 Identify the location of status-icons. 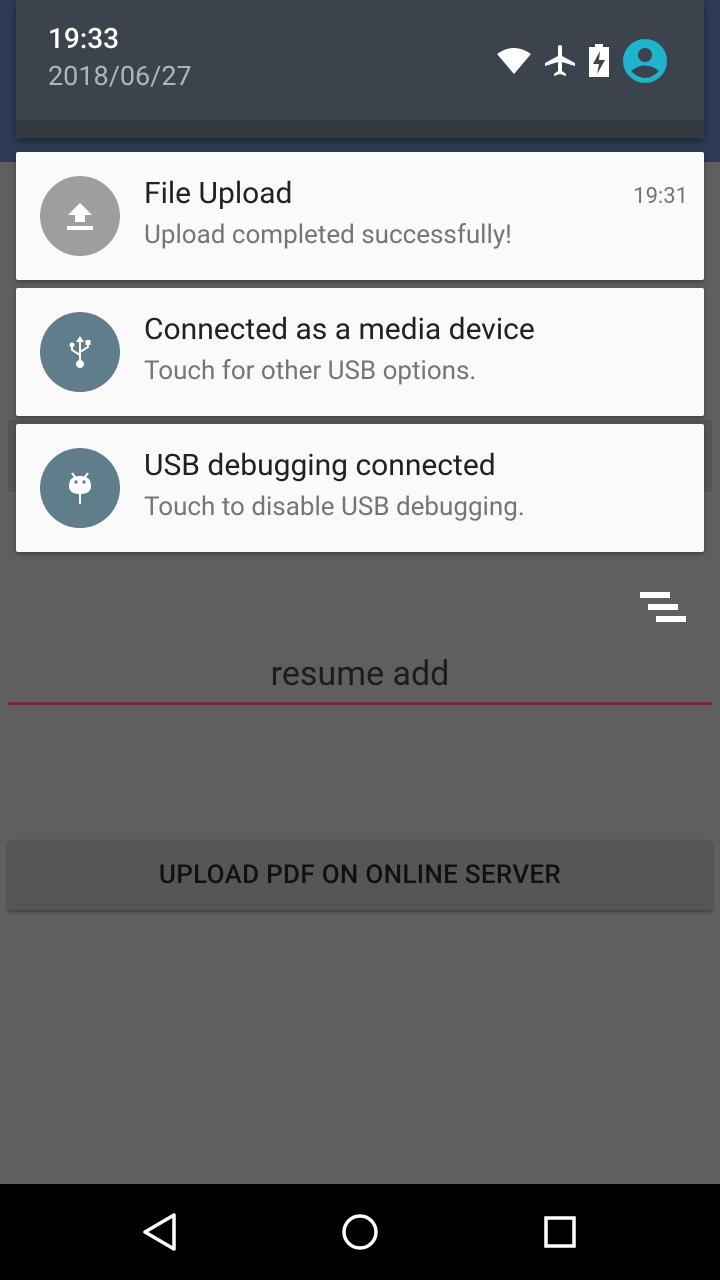
(582, 61).